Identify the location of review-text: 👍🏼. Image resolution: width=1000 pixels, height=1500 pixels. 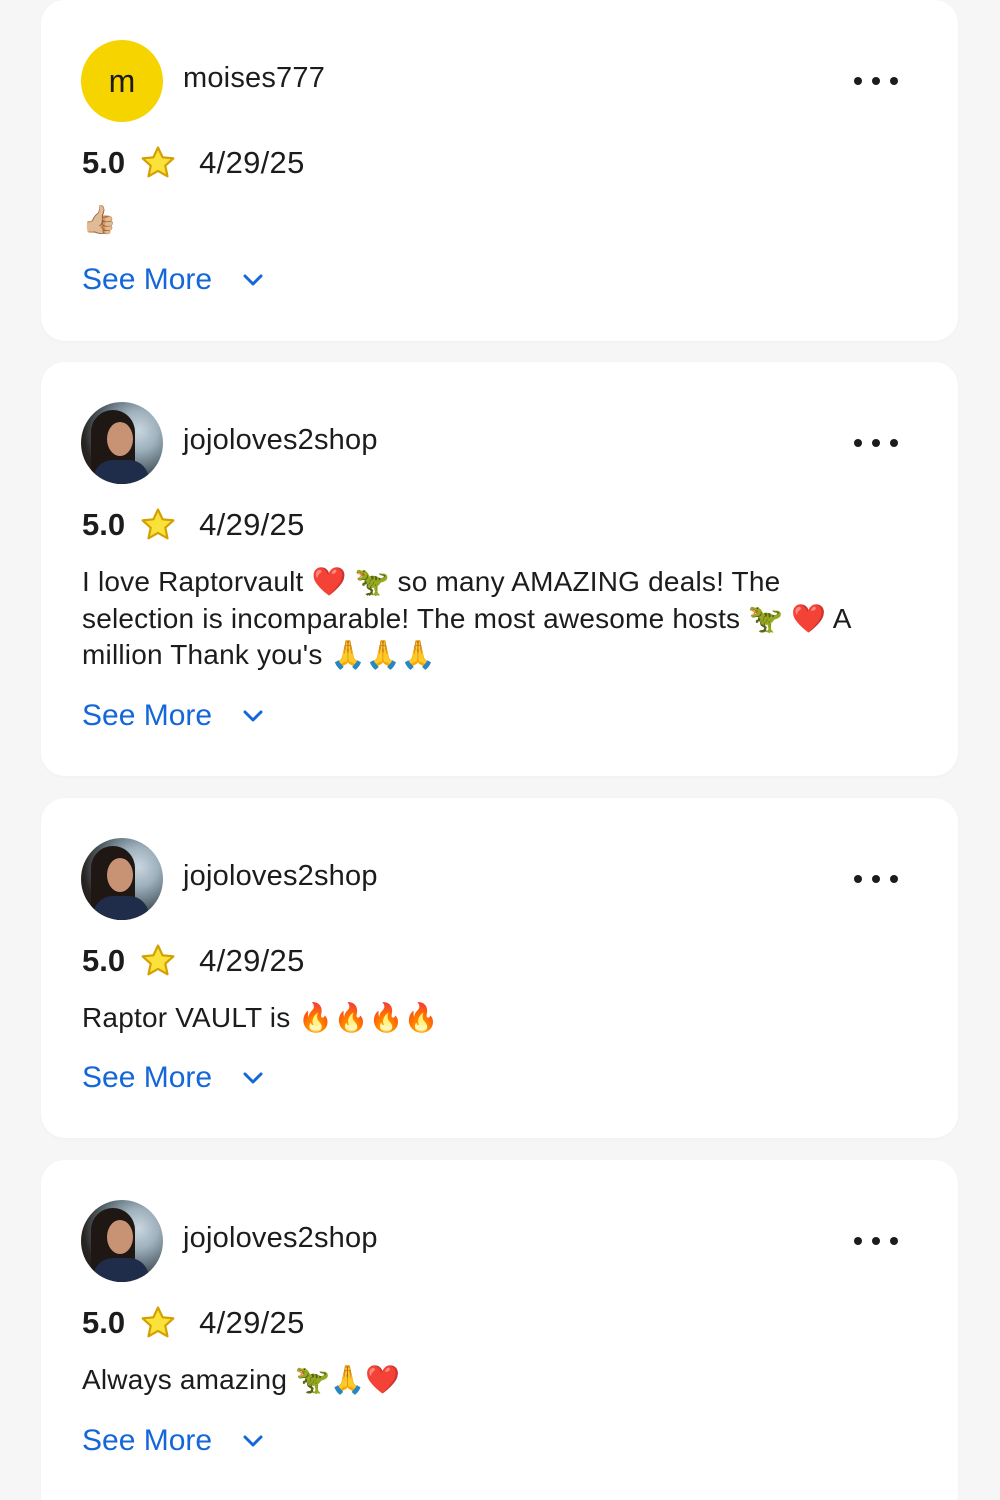
(100, 219).